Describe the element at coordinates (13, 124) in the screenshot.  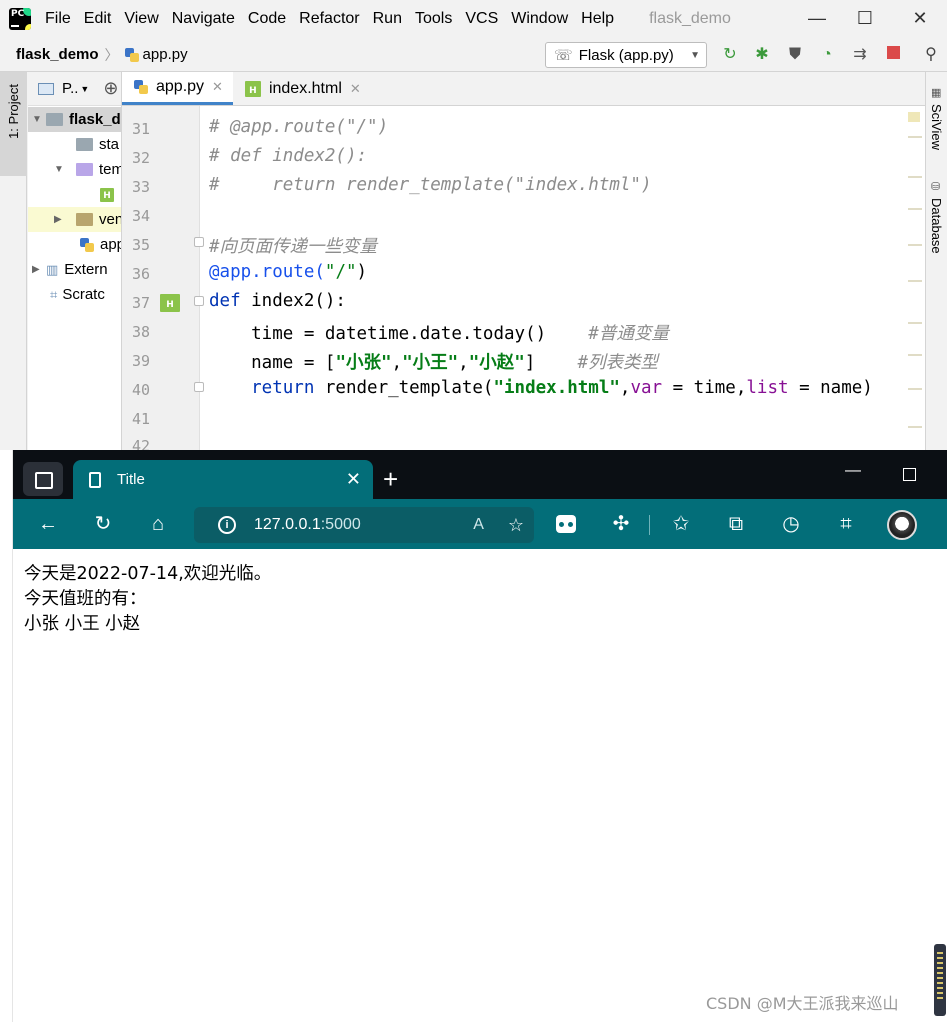
I see `project-tool-tab: 1: Project` at that location.